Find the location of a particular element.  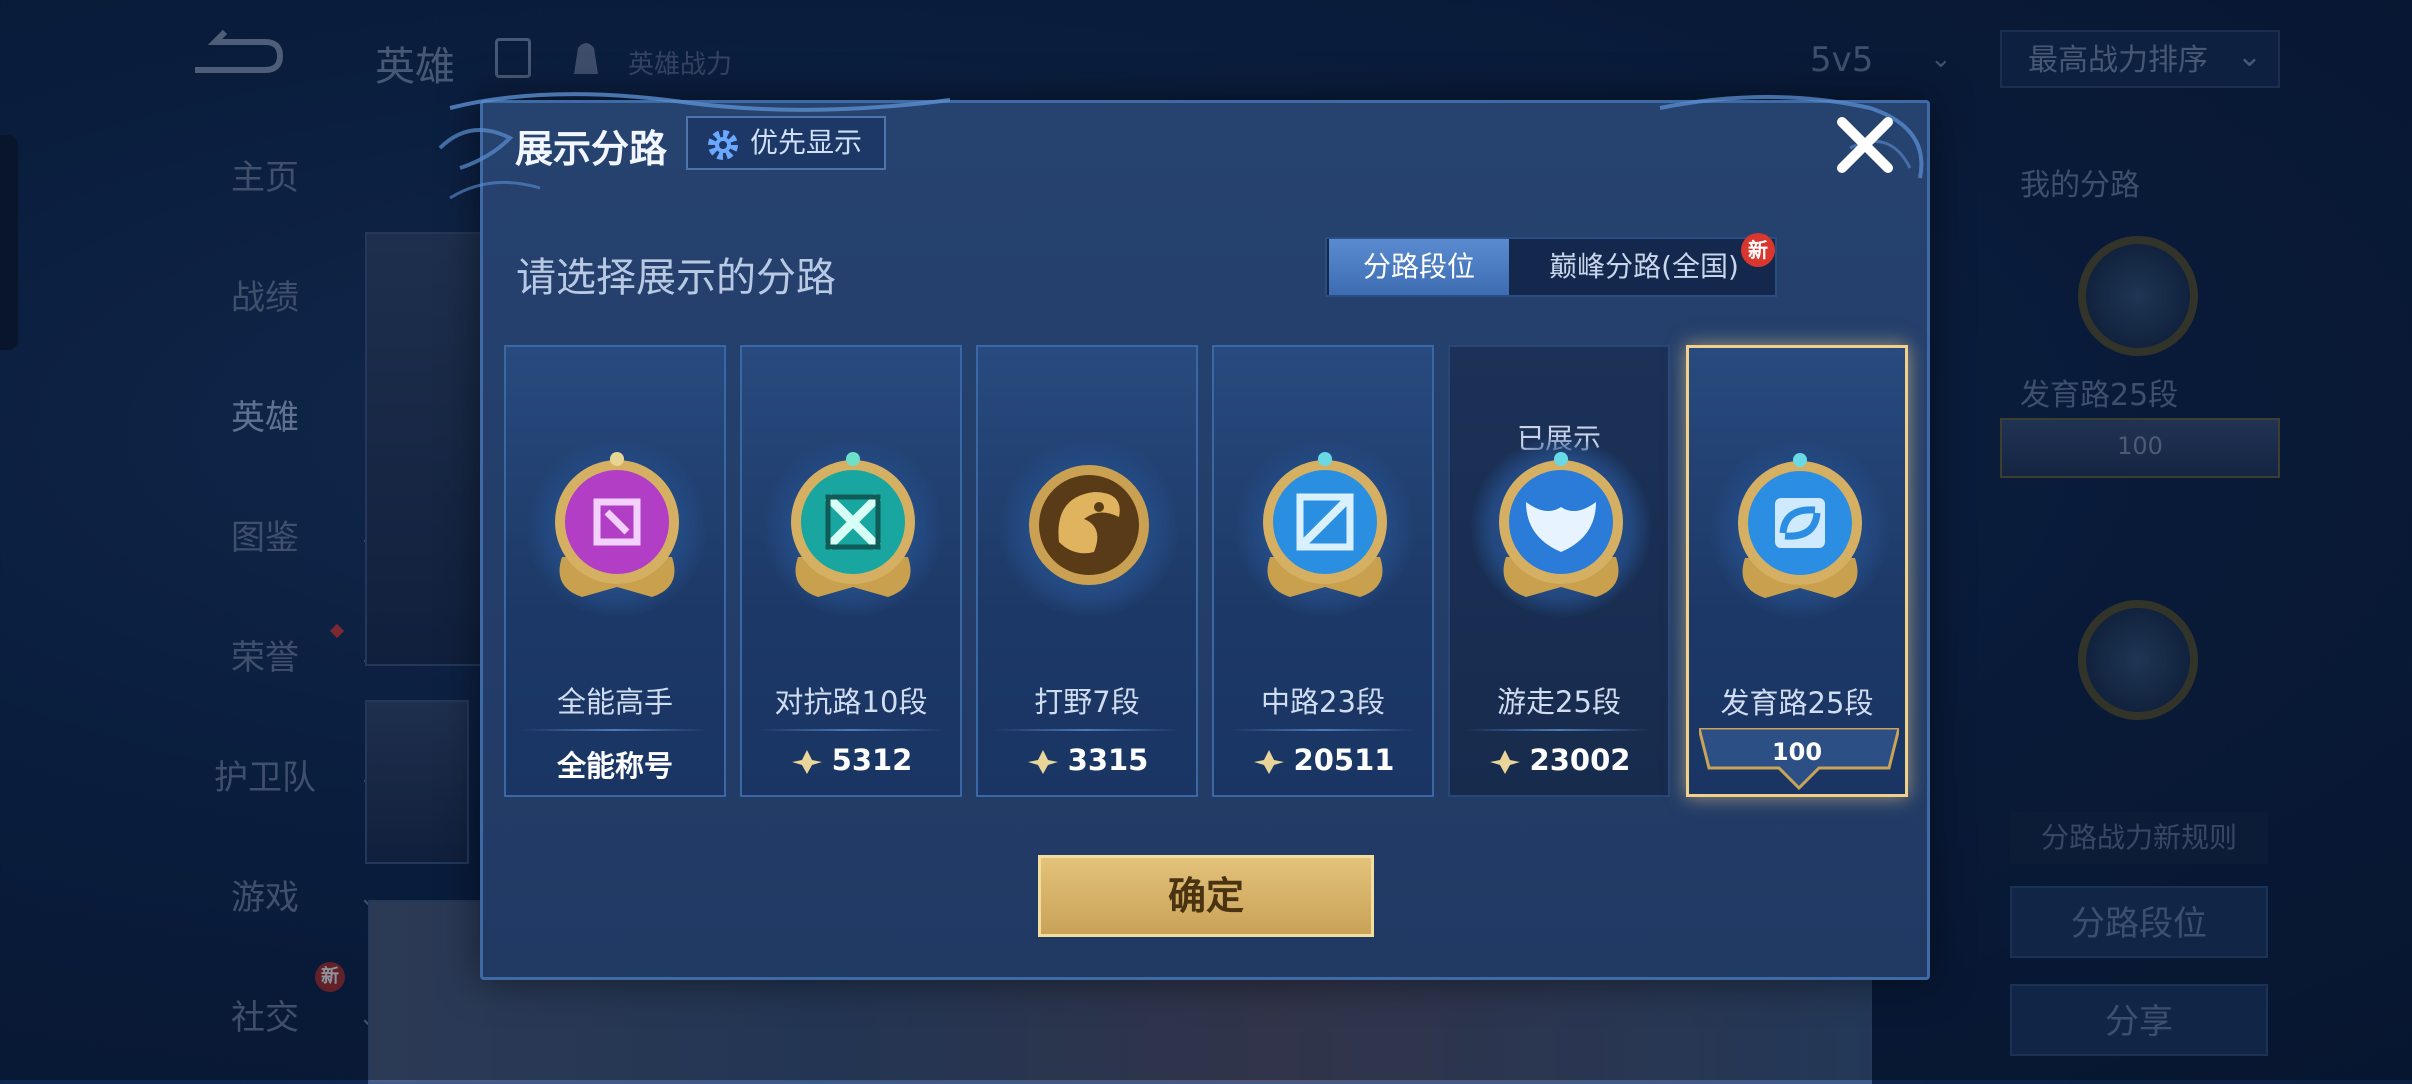

lane-card-jungle: 打野7段 3315 is located at coordinates (1087, 571).